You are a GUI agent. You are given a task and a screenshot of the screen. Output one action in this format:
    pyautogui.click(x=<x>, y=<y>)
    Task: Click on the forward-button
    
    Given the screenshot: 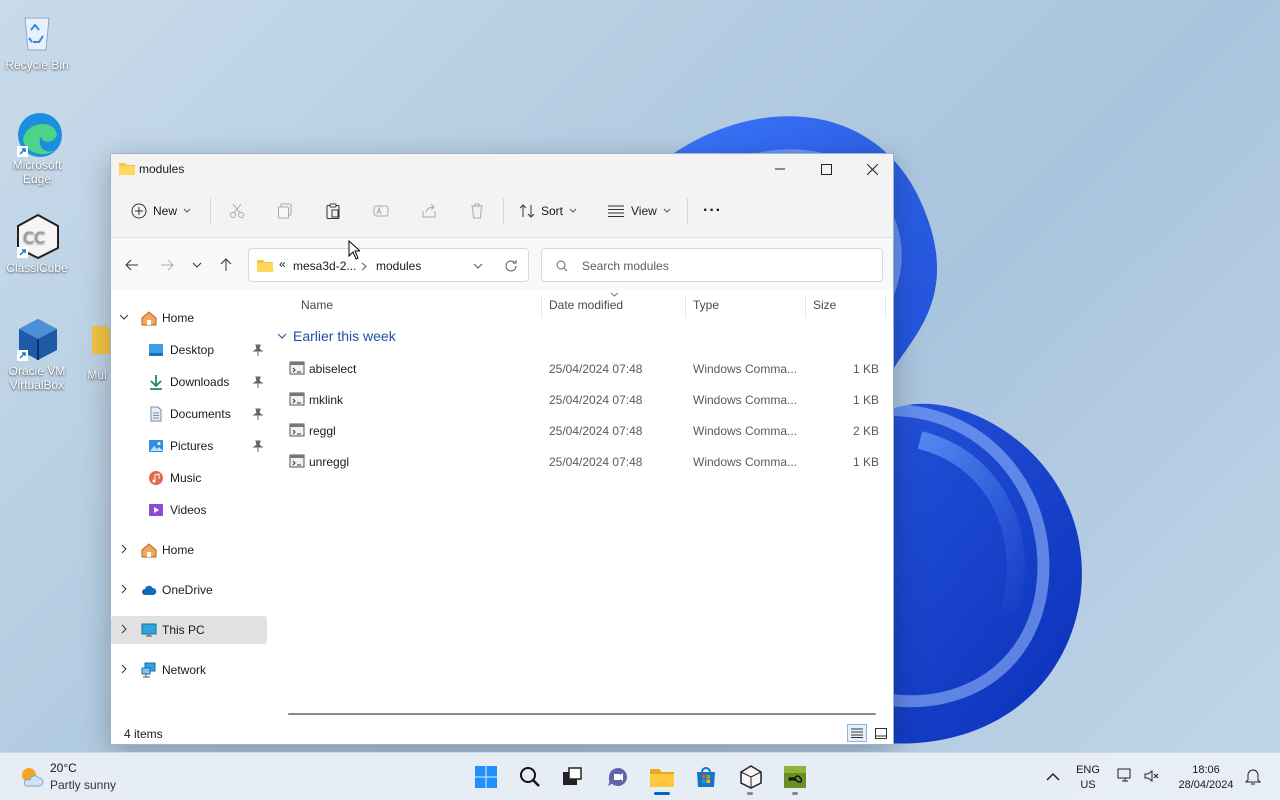 What is the action you would take?
    pyautogui.click(x=167, y=265)
    